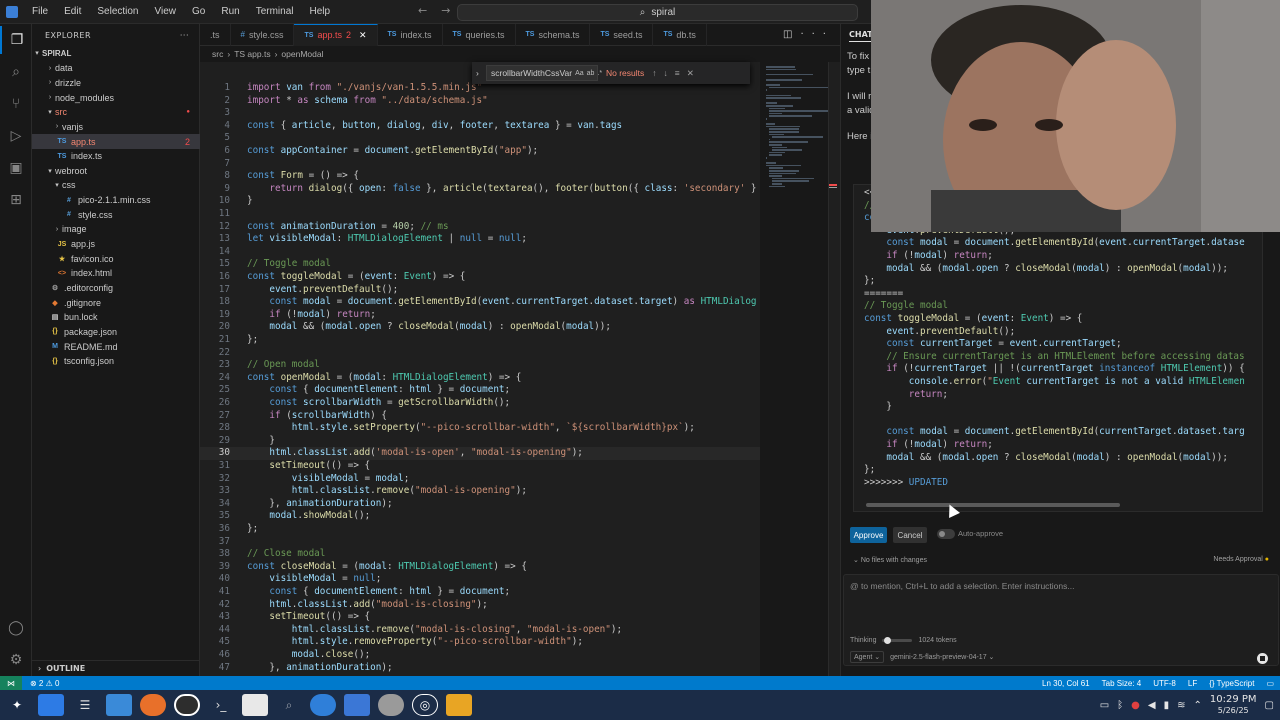 The width and height of the screenshot is (1280, 720). I want to click on bluetooth-icon: ᛒ, so click(1120, 705).